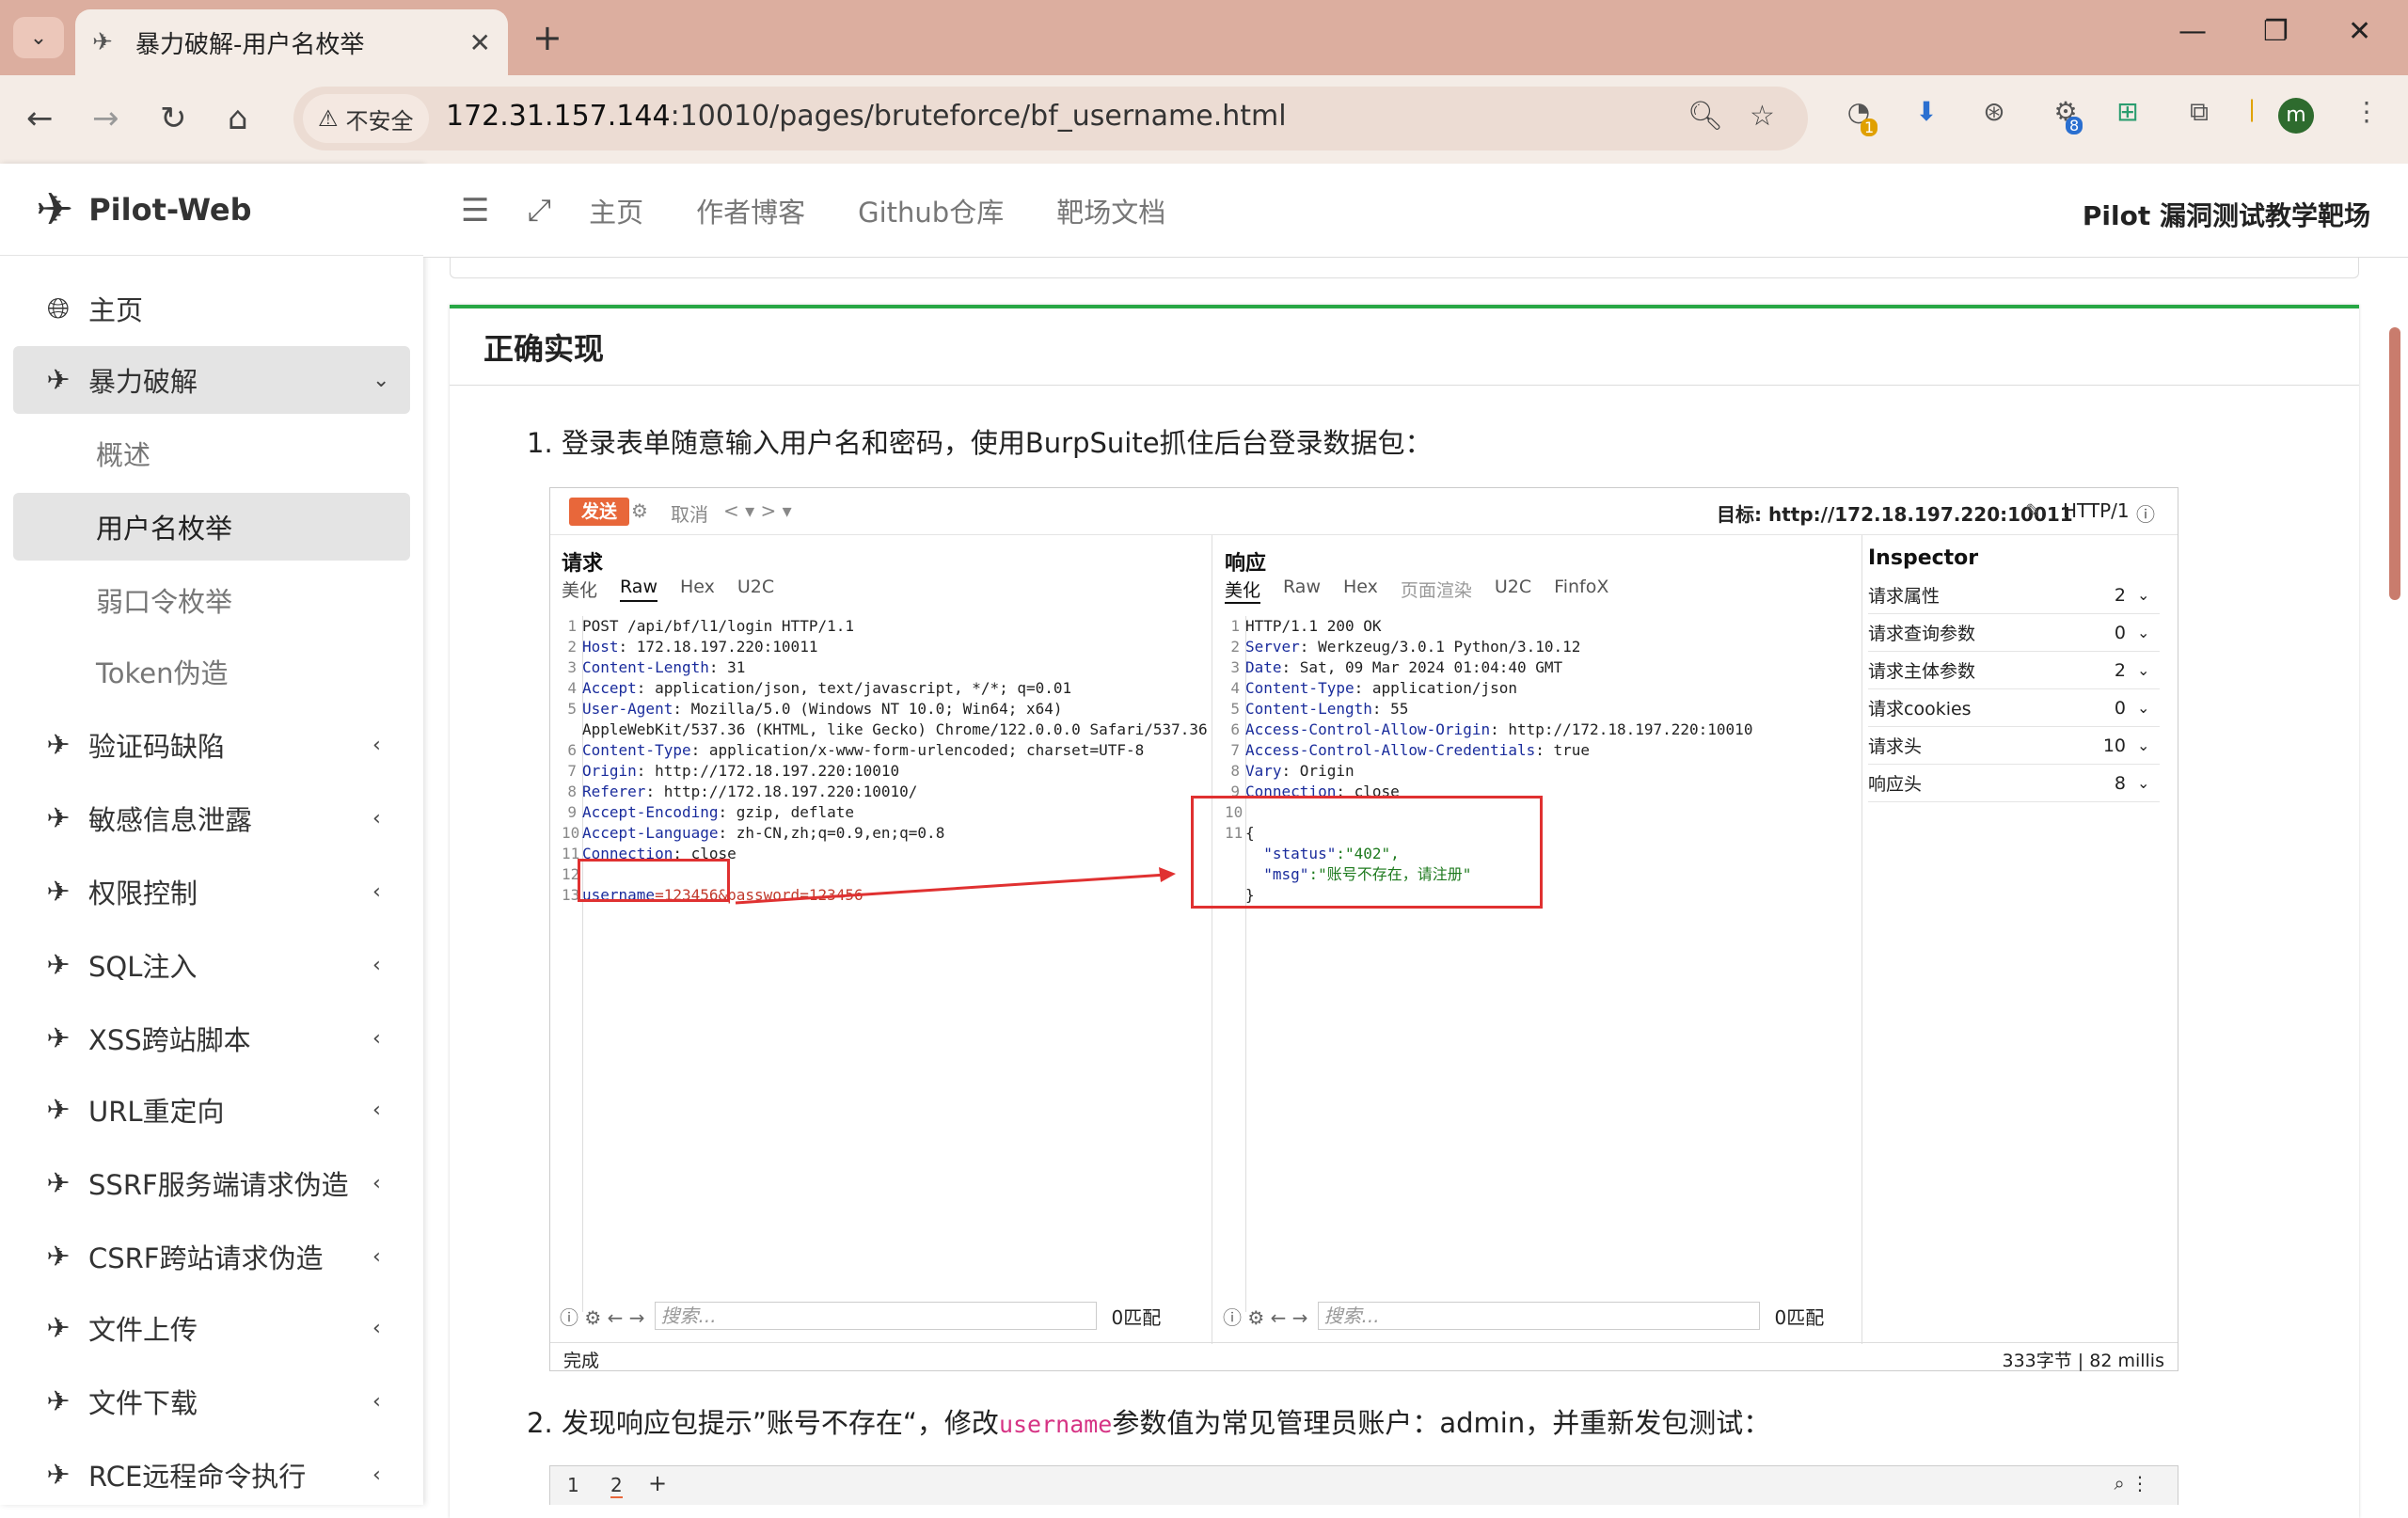 This screenshot has width=2408, height=1518. What do you see at coordinates (1368, 729) in the screenshot?
I see `code-key: Access-Control-Allow-Origin` at bounding box center [1368, 729].